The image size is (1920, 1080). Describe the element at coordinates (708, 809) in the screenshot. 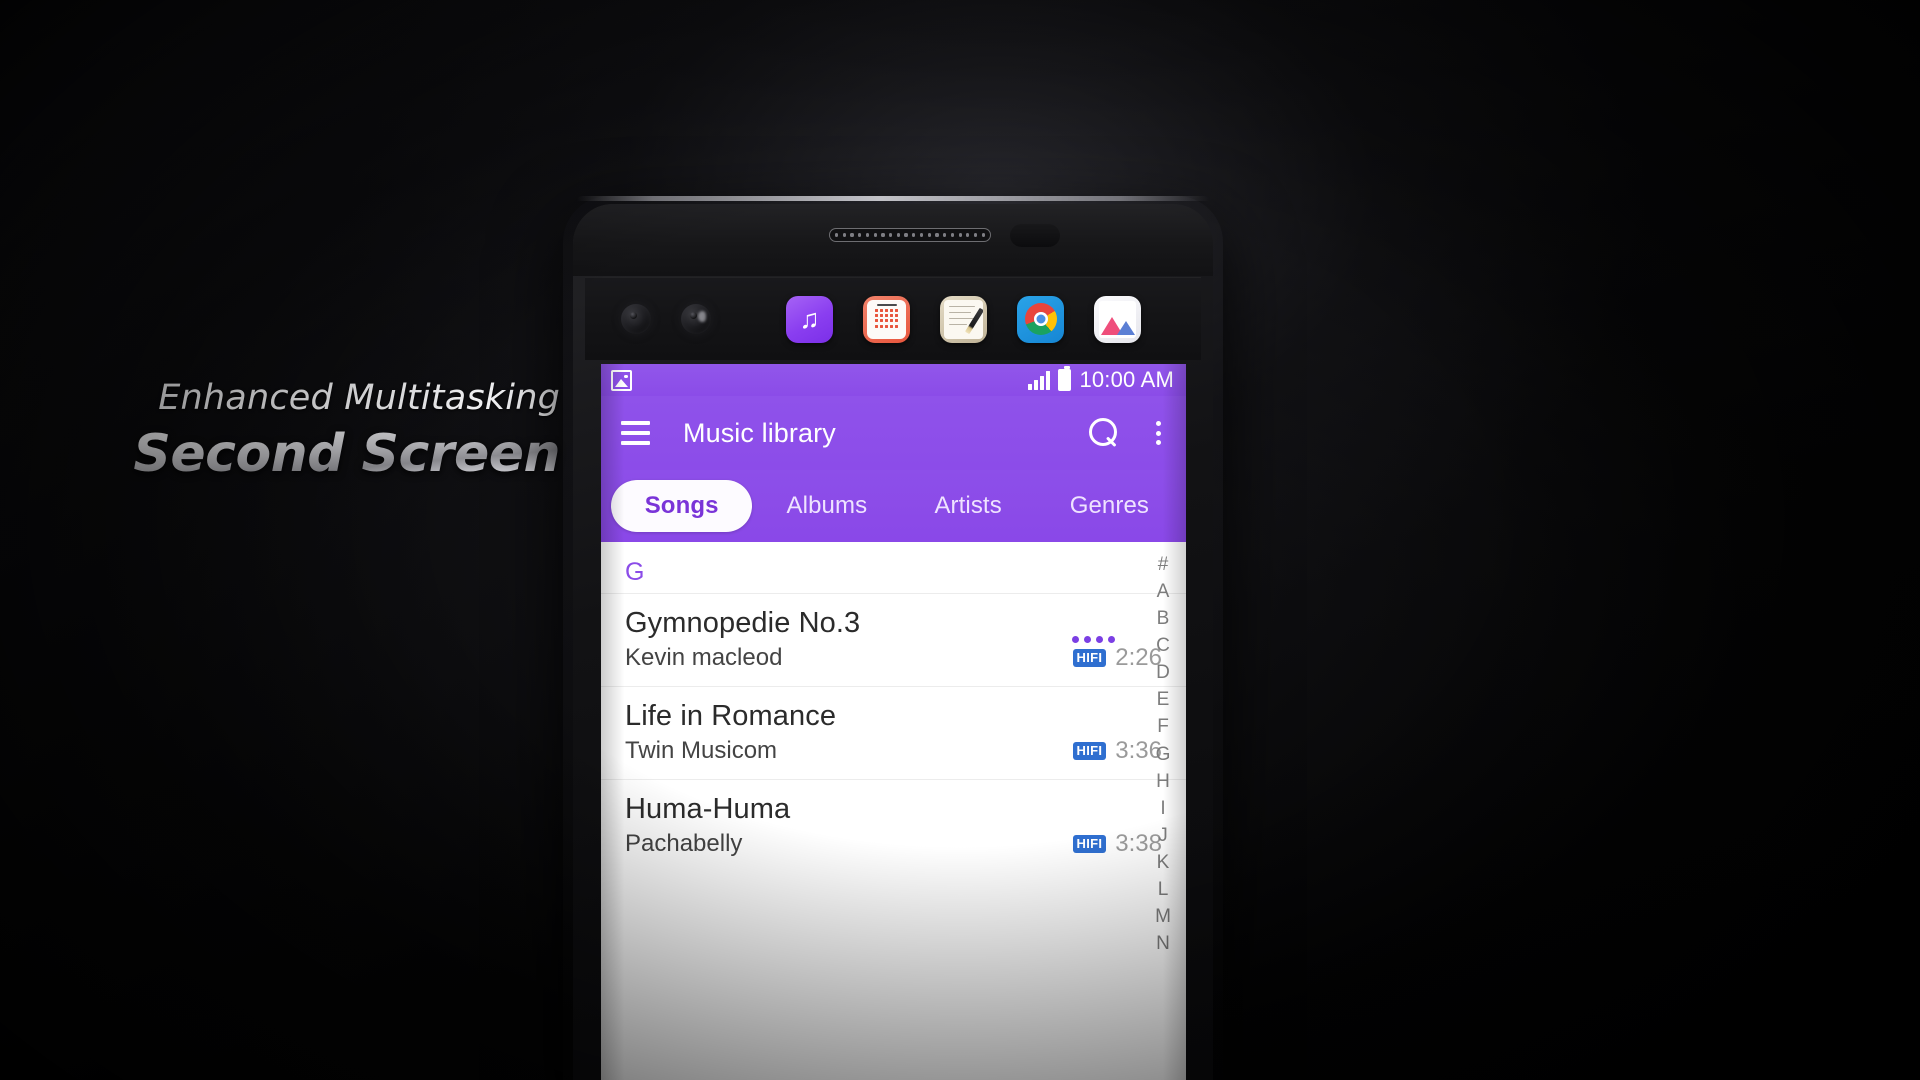

I see `song-title: Huma-Huma` at that location.